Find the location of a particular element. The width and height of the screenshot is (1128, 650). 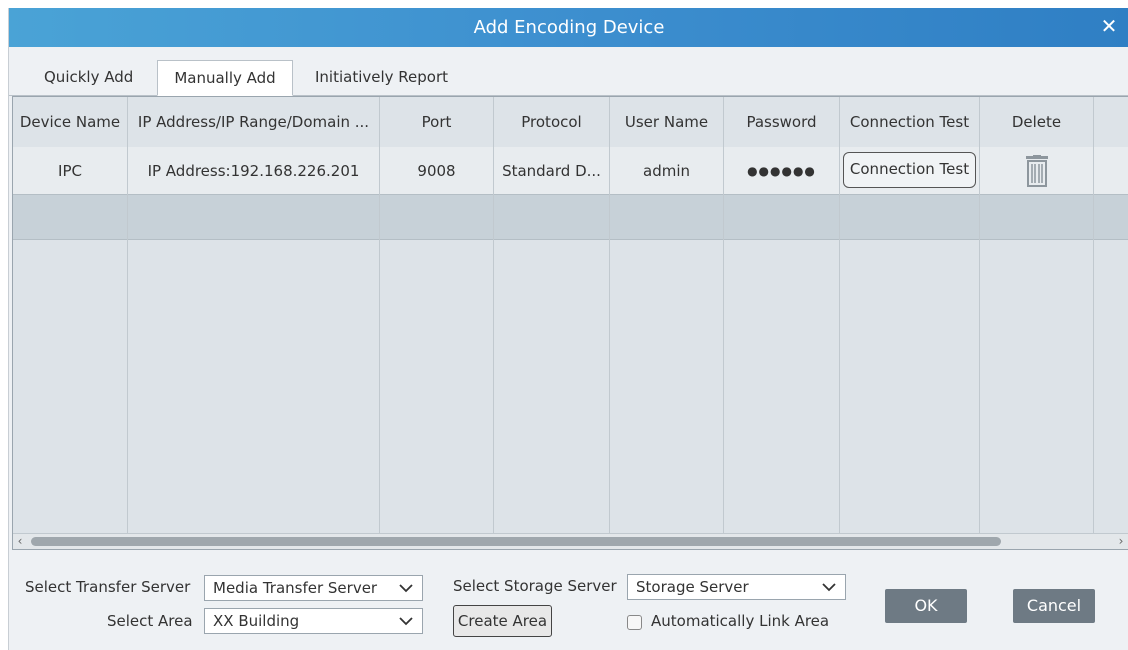

header-connection-test: Connection Test is located at coordinates (909, 122).